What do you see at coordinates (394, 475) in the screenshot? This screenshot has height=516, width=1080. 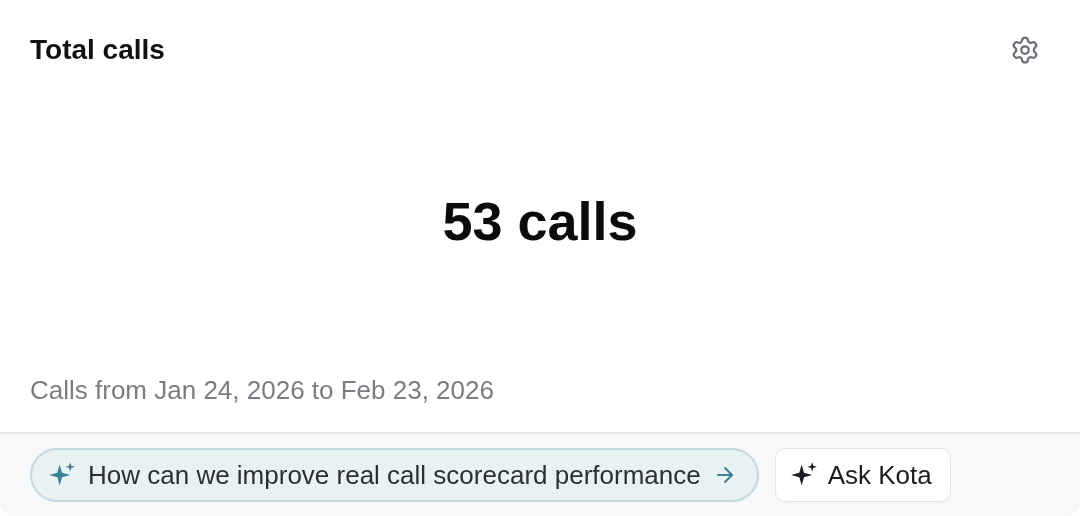 I see `suggestion-chip: How can we improve real call scorecard performance` at bounding box center [394, 475].